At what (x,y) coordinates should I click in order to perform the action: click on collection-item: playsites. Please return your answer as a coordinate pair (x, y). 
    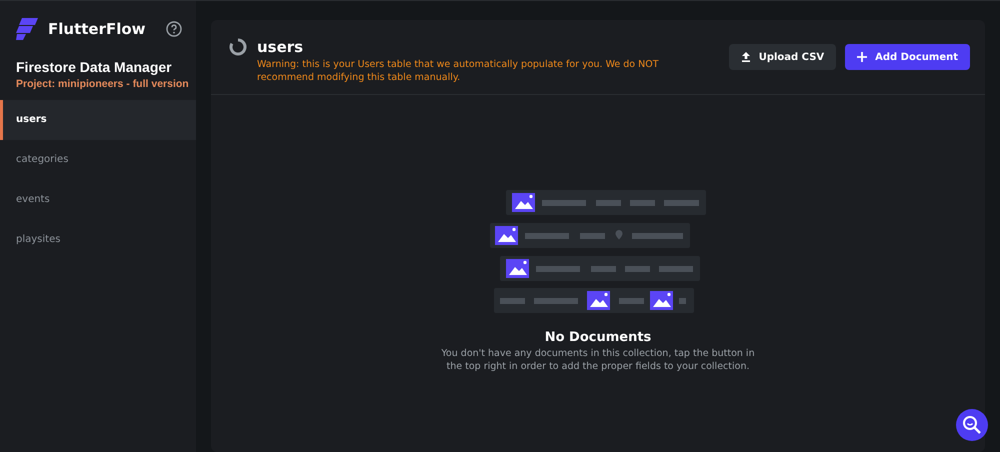
    Looking at the image, I should click on (98, 240).